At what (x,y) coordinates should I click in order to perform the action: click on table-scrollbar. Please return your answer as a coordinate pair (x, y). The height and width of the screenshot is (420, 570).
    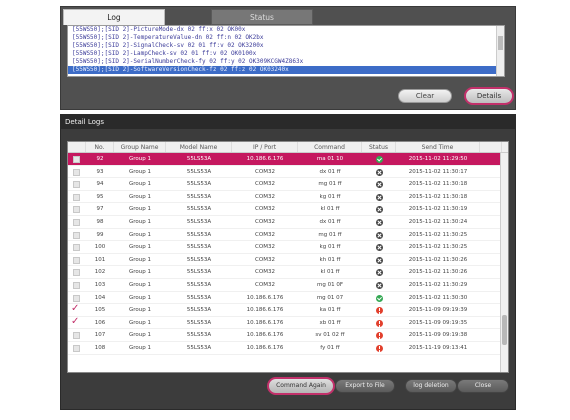
    Looking at the image, I should click on (504, 262).